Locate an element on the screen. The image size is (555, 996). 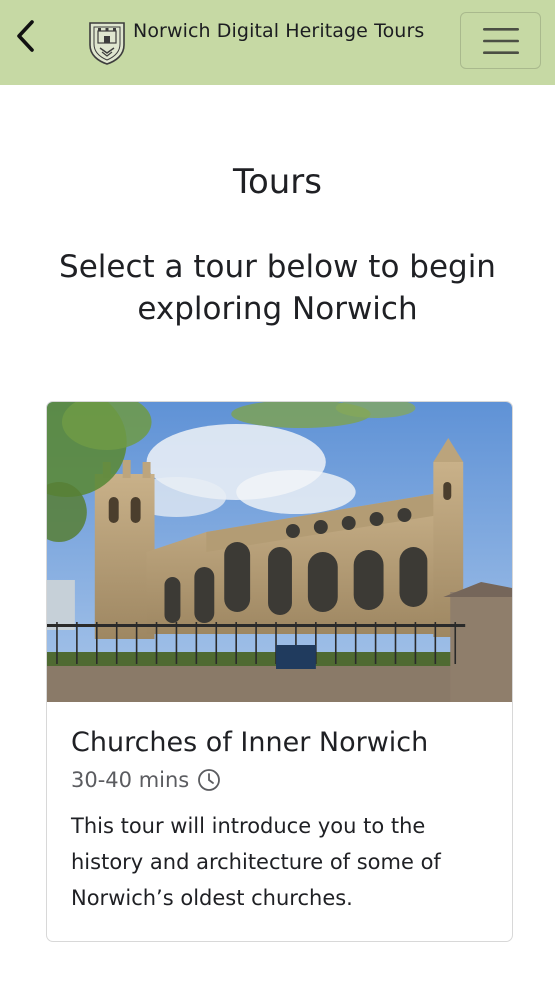
norwich-crest-icon is located at coordinates (107, 42).